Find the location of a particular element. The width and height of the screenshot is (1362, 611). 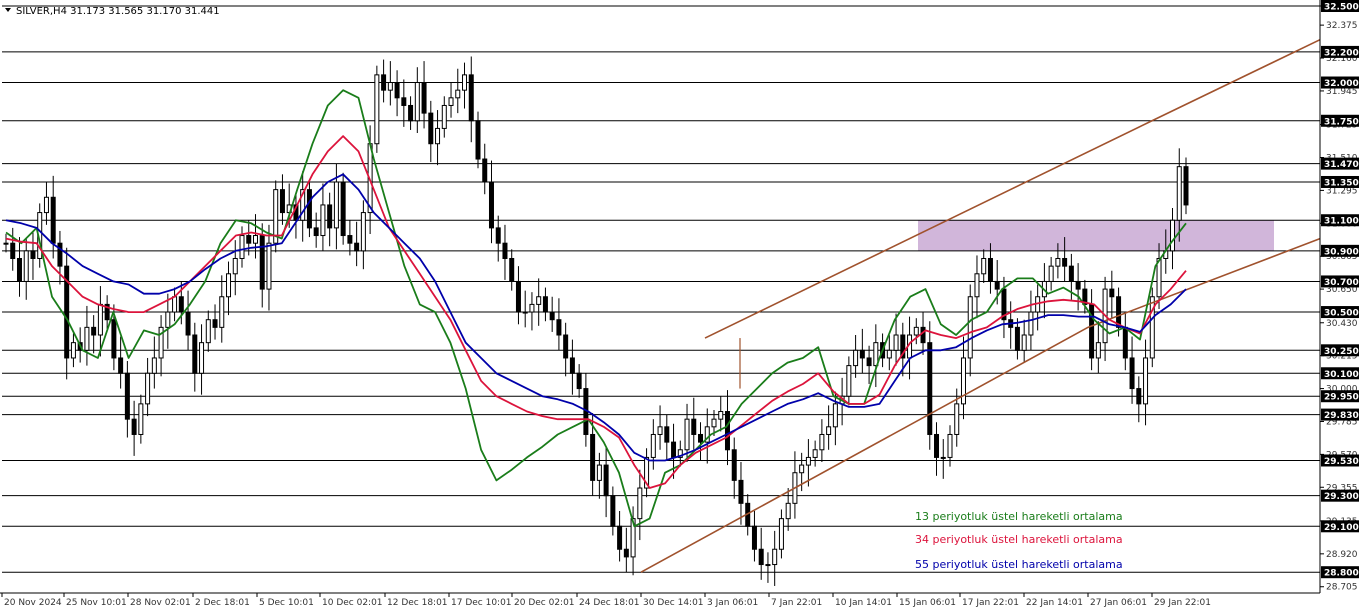

level-price-label: 30.700 is located at coordinates (1341, 283).